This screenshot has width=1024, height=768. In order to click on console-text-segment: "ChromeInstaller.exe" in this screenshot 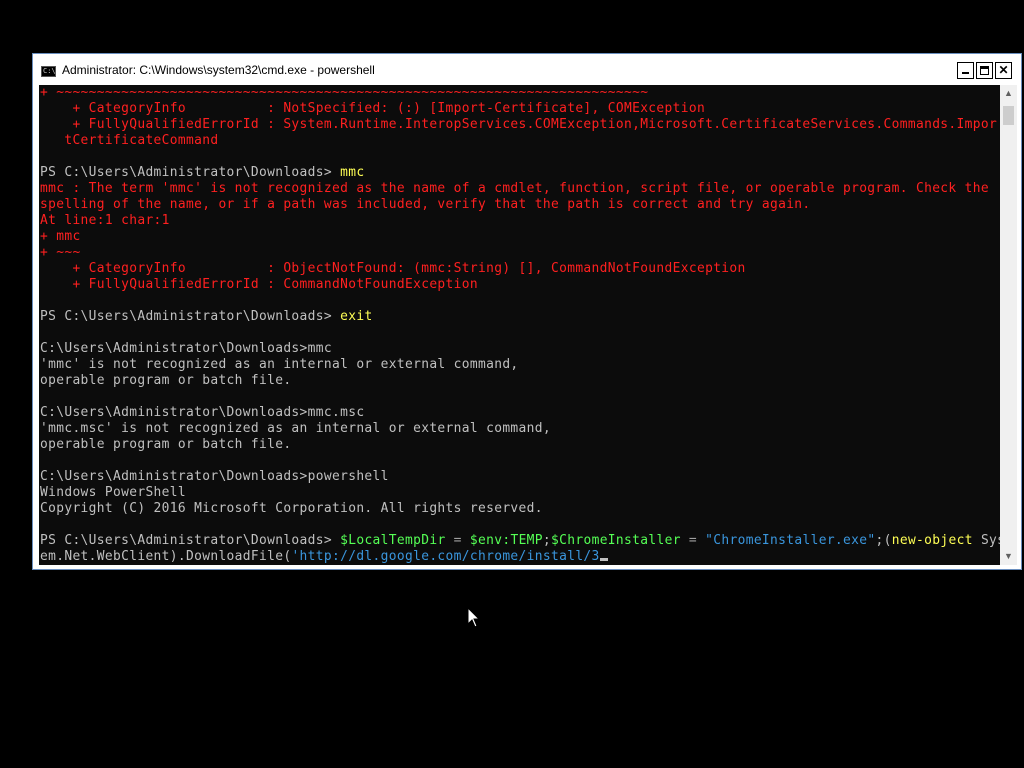, I will do `click(790, 540)`.